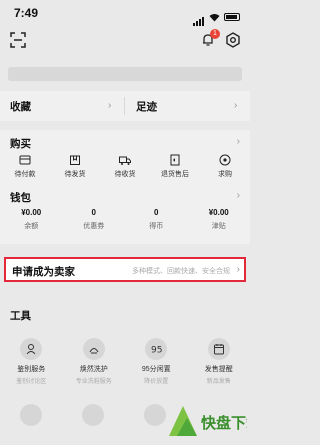  What do you see at coordinates (31, 349) in the screenshot?
I see `appraisal-icon` at bounding box center [31, 349].